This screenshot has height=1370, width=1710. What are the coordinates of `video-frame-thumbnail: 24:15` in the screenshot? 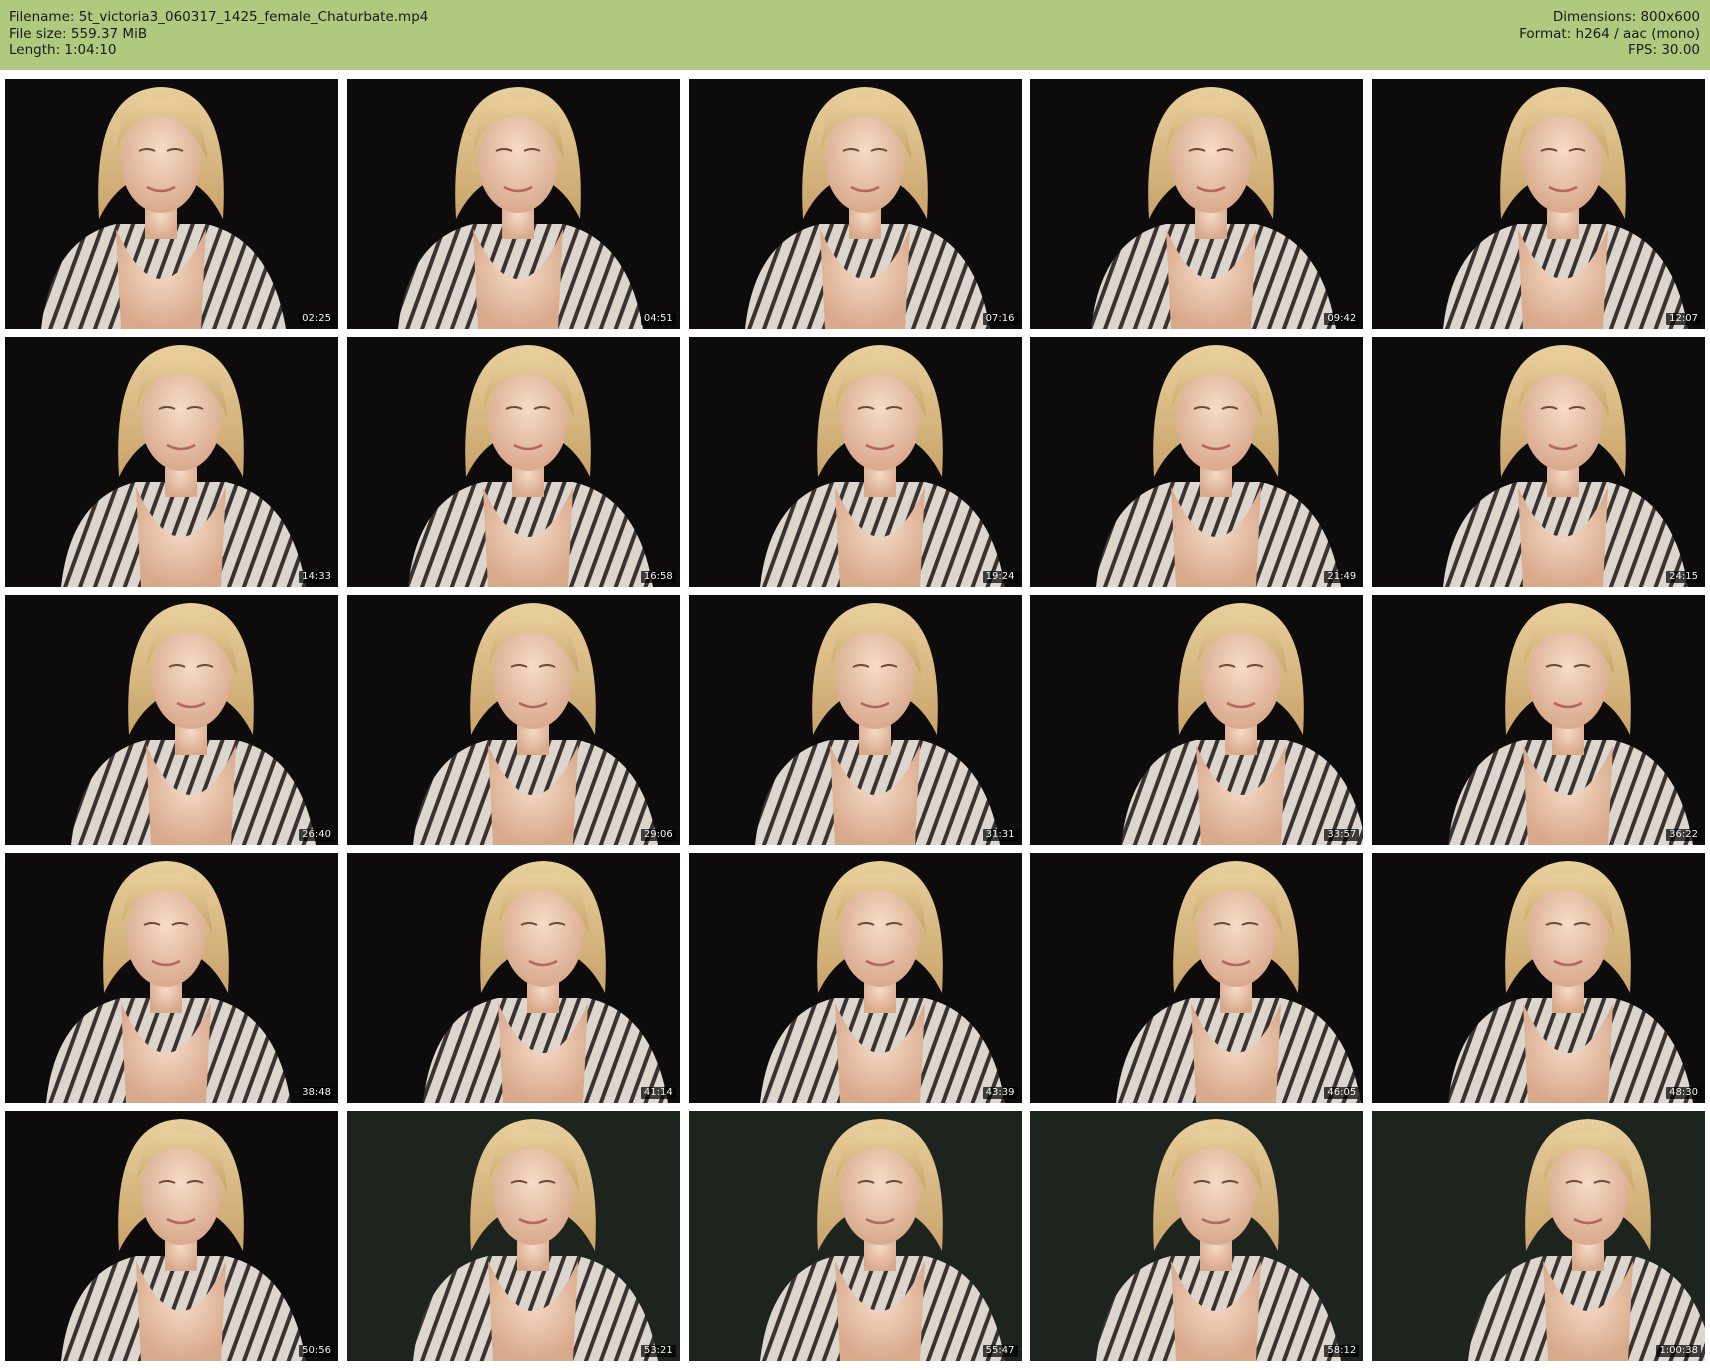 It's located at (1538, 462).